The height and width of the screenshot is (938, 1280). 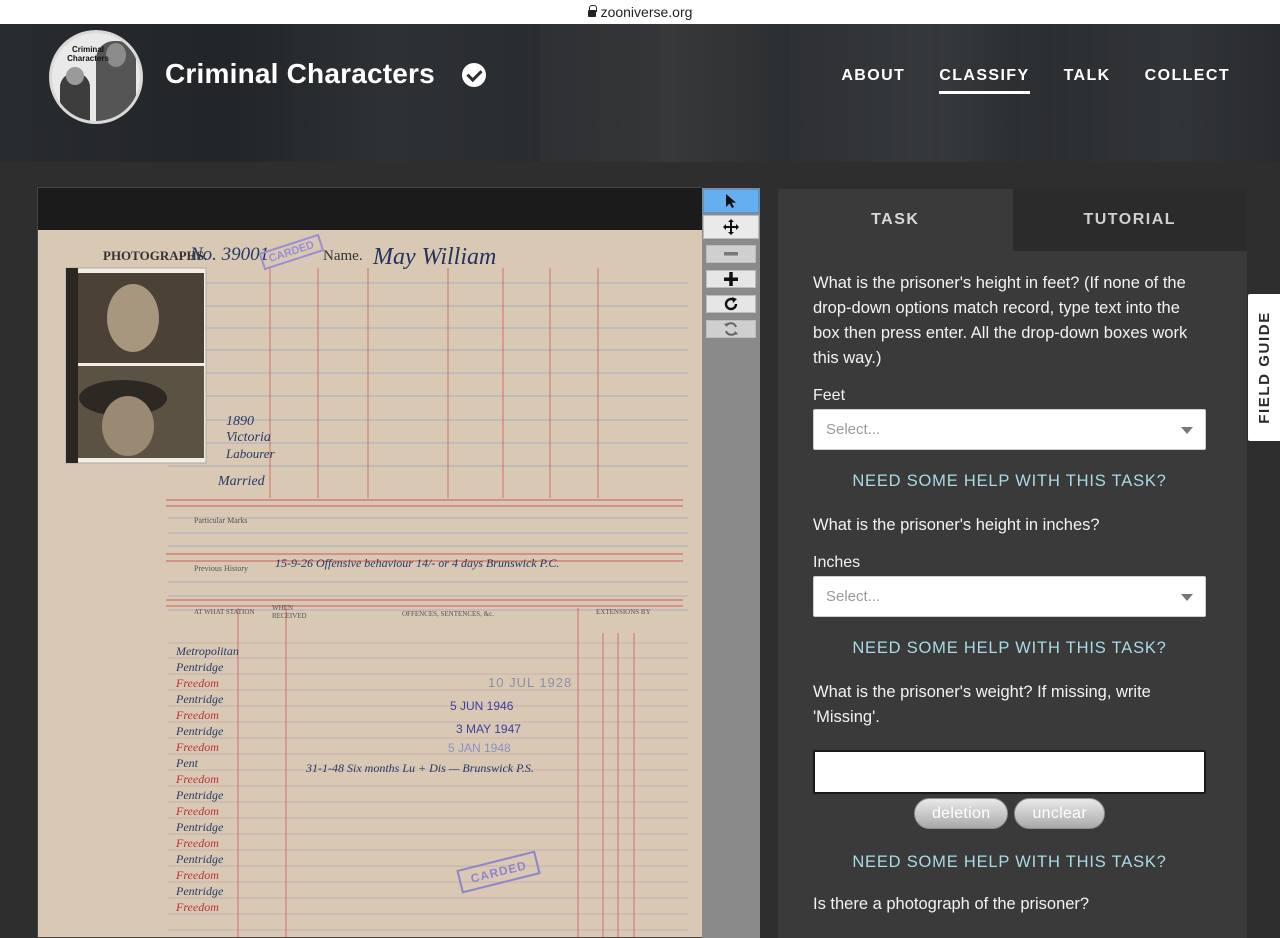 I want to click on nav-talk: TALK, so click(x=1087, y=80).